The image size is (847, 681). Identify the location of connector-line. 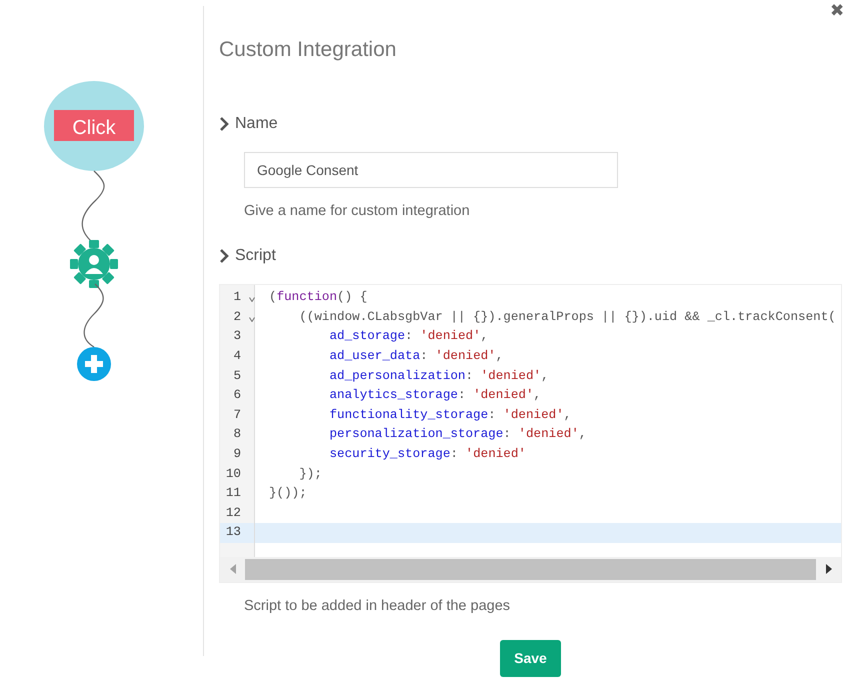
(94, 316).